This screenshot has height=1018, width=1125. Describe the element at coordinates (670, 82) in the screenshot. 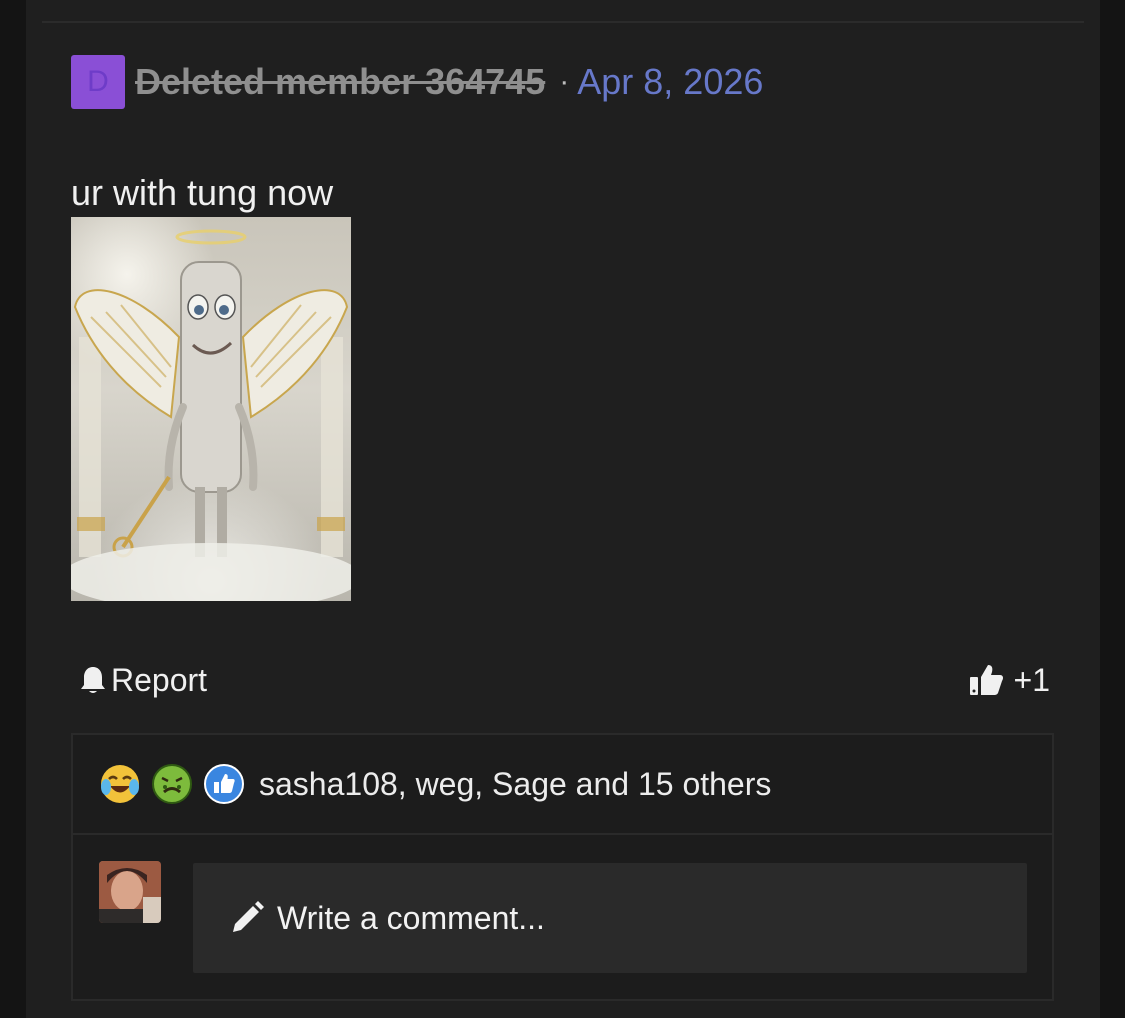

I see `post-date-link: Apr 8, 2026` at that location.